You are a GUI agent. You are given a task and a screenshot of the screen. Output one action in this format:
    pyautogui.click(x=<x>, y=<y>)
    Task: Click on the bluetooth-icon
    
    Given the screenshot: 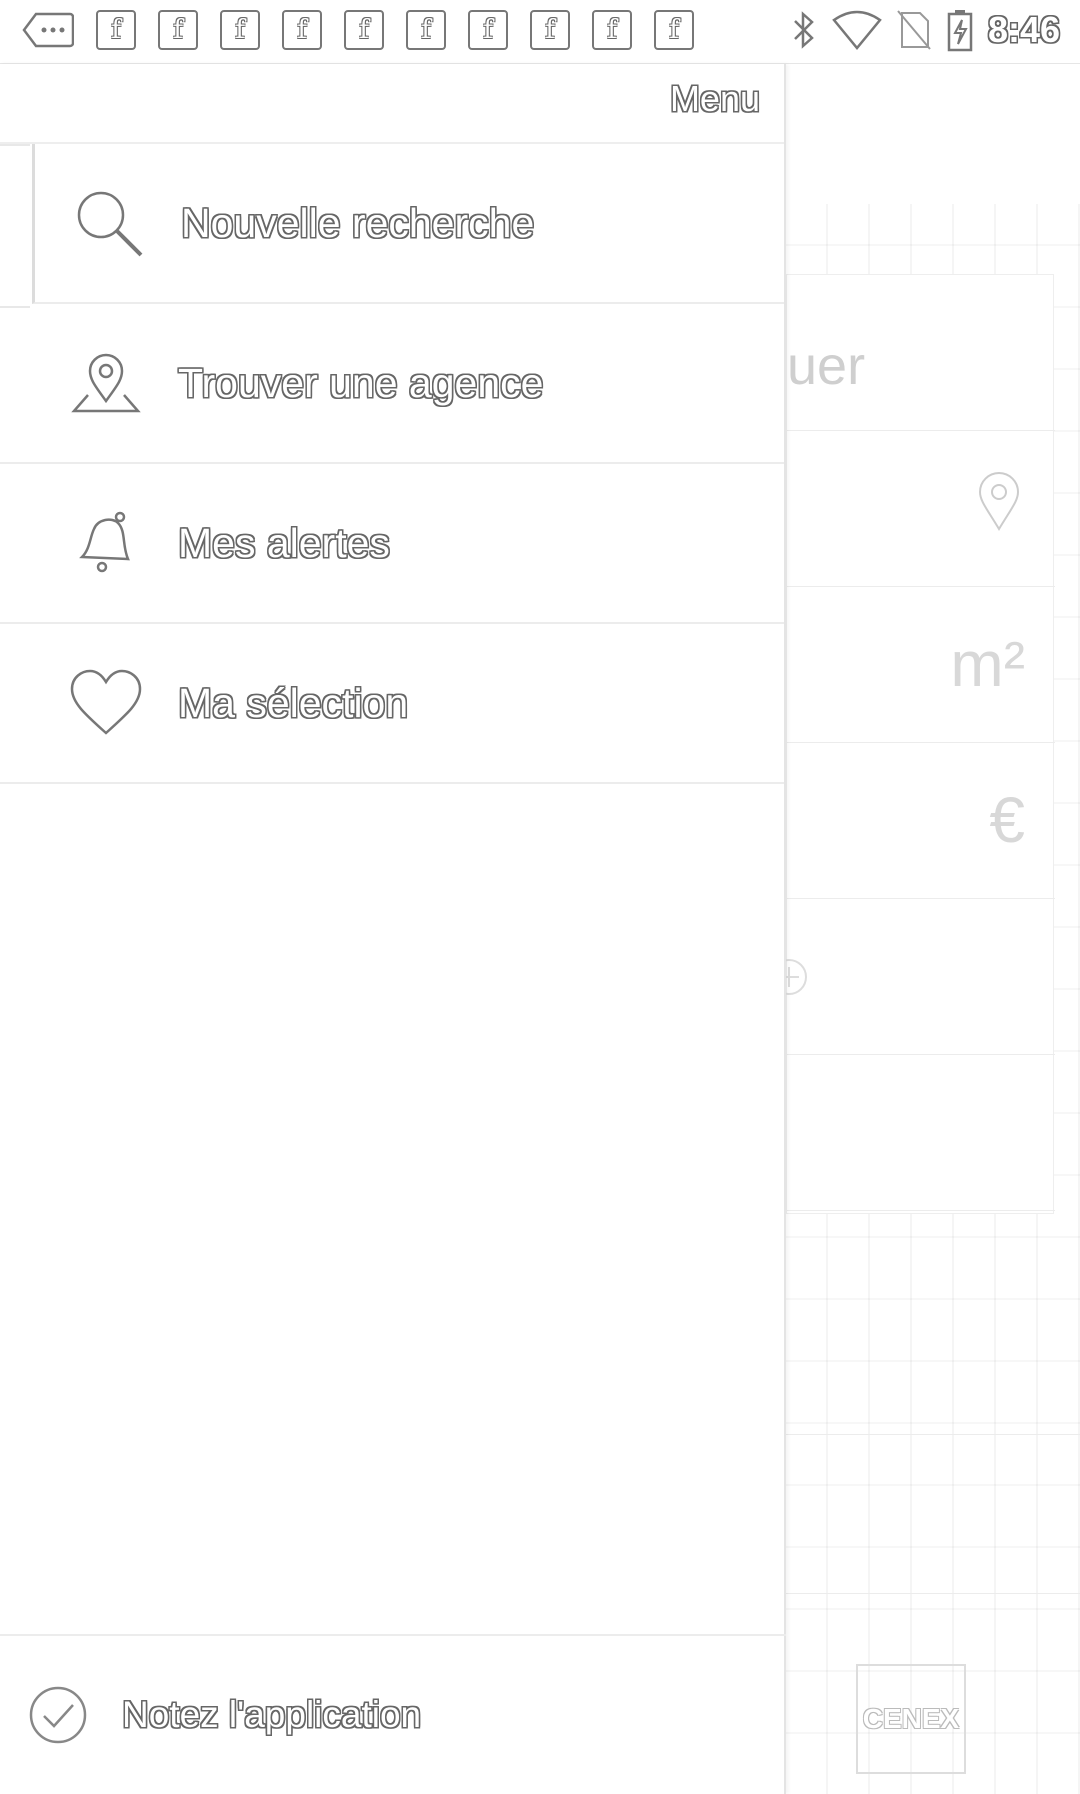 What is the action you would take?
    pyautogui.click(x=804, y=30)
    